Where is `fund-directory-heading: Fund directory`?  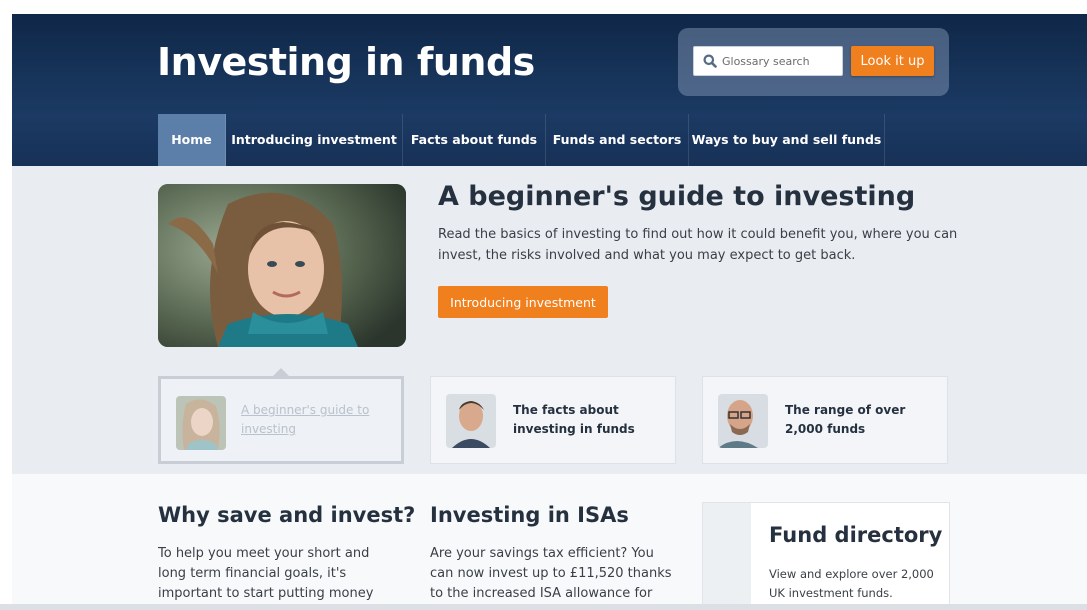
fund-directory-heading: Fund directory is located at coordinates (855, 535).